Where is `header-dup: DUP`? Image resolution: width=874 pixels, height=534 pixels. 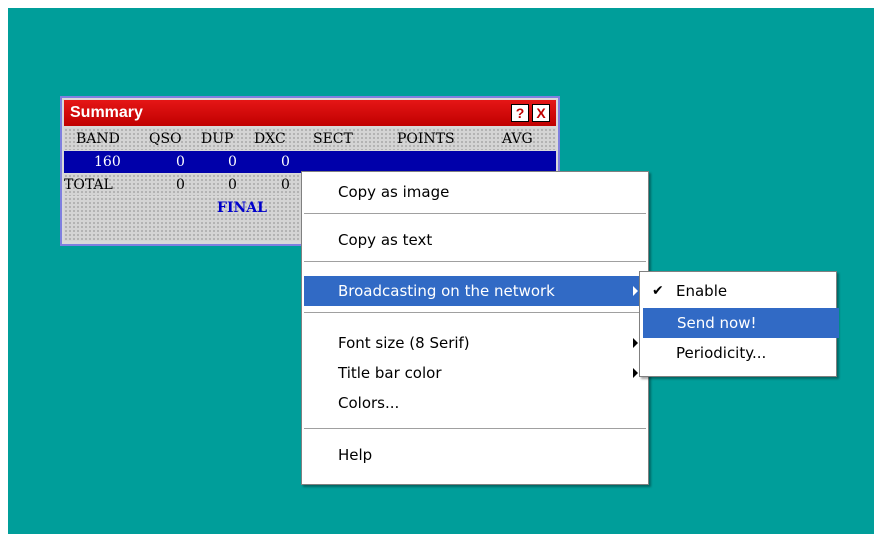 header-dup: DUP is located at coordinates (217, 139).